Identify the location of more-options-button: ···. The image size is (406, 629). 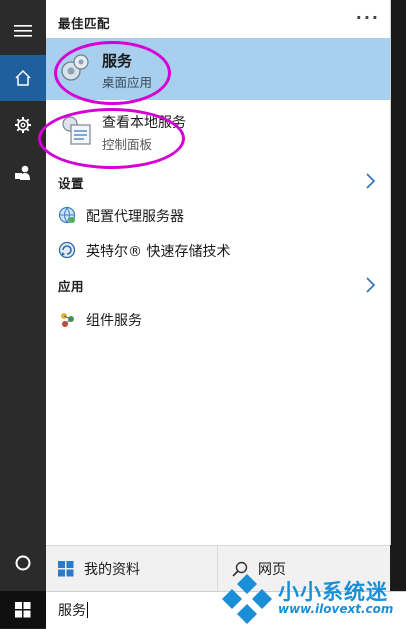
(368, 17).